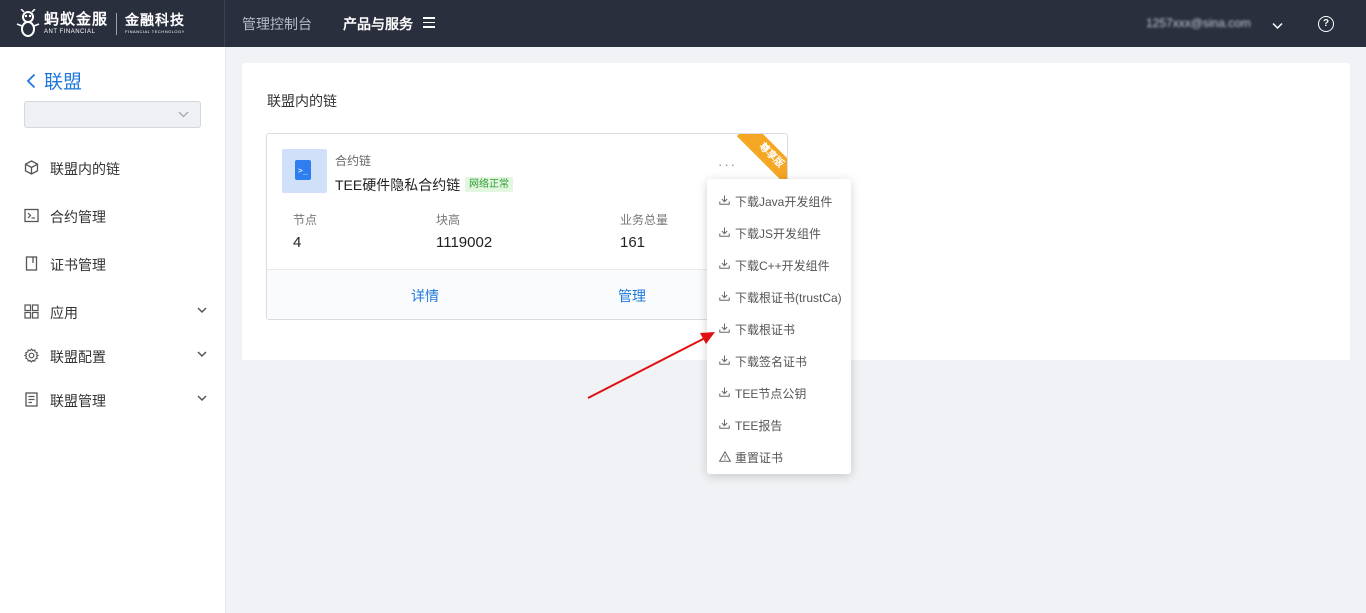  Describe the element at coordinates (1198, 23) in the screenshot. I see `account-name: 1257xxx@sina.com` at that location.